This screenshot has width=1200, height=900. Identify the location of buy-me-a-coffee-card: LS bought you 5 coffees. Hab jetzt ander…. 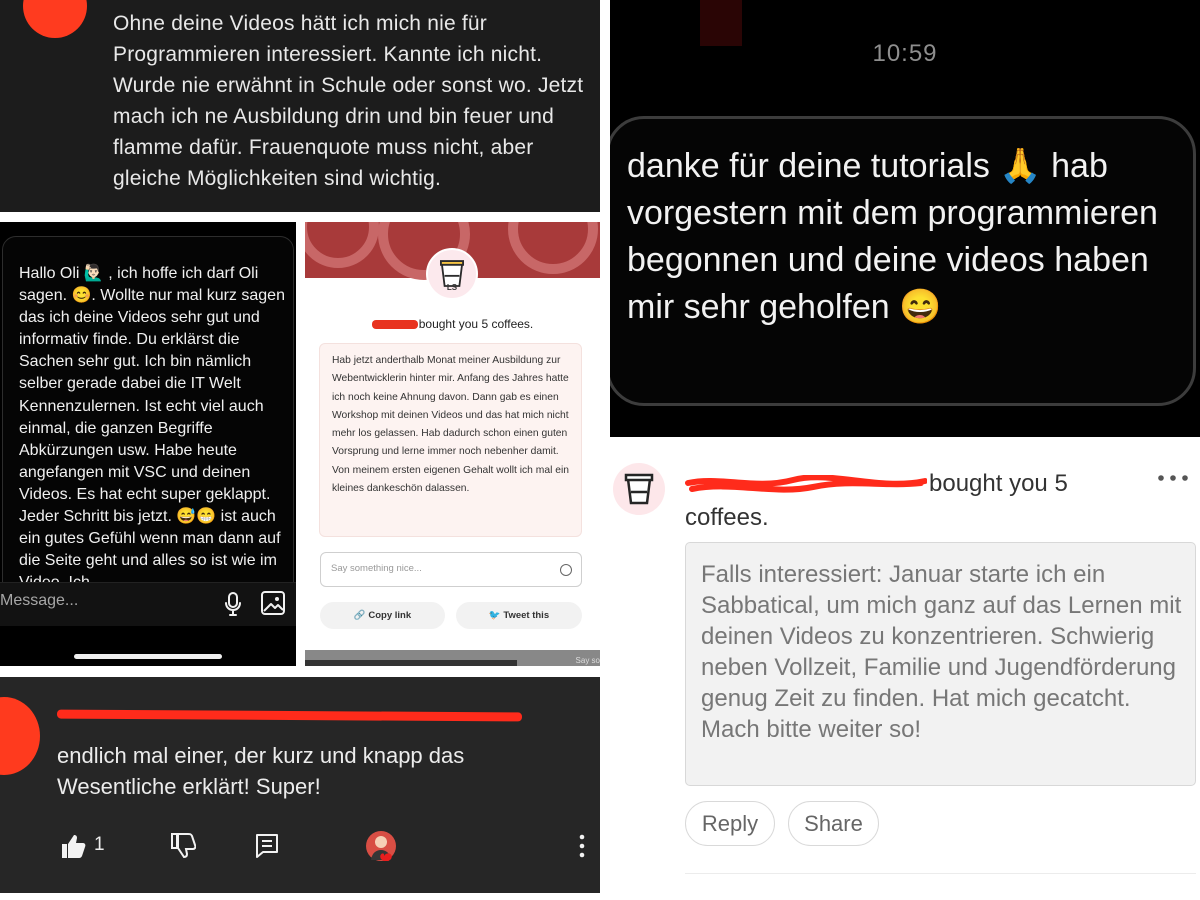
(452, 444).